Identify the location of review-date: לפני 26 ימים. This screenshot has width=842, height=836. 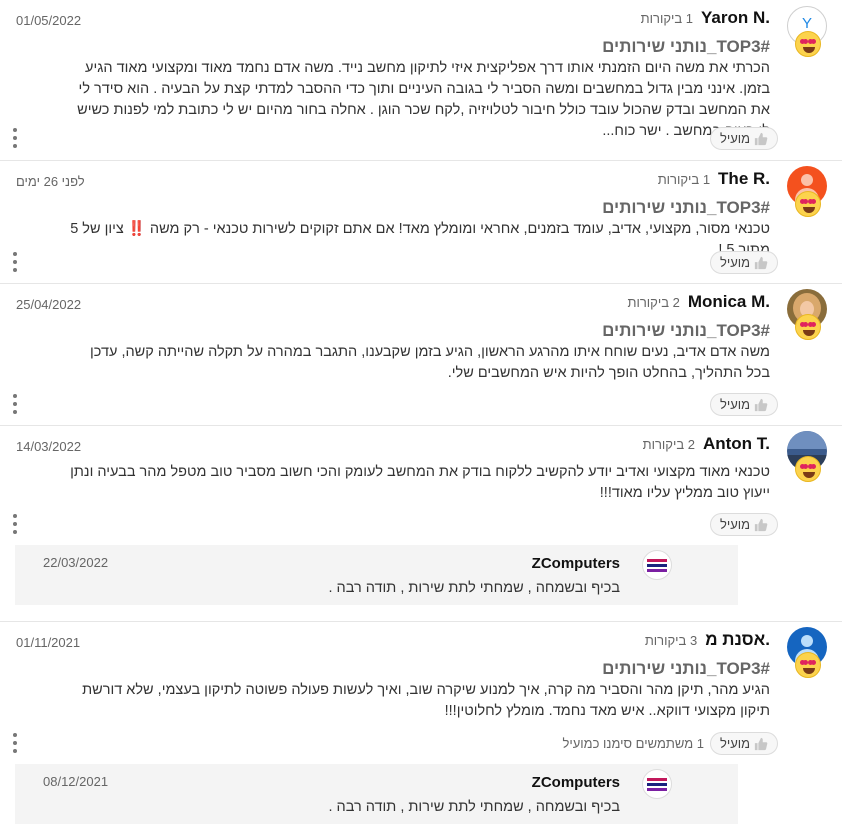
(50, 181).